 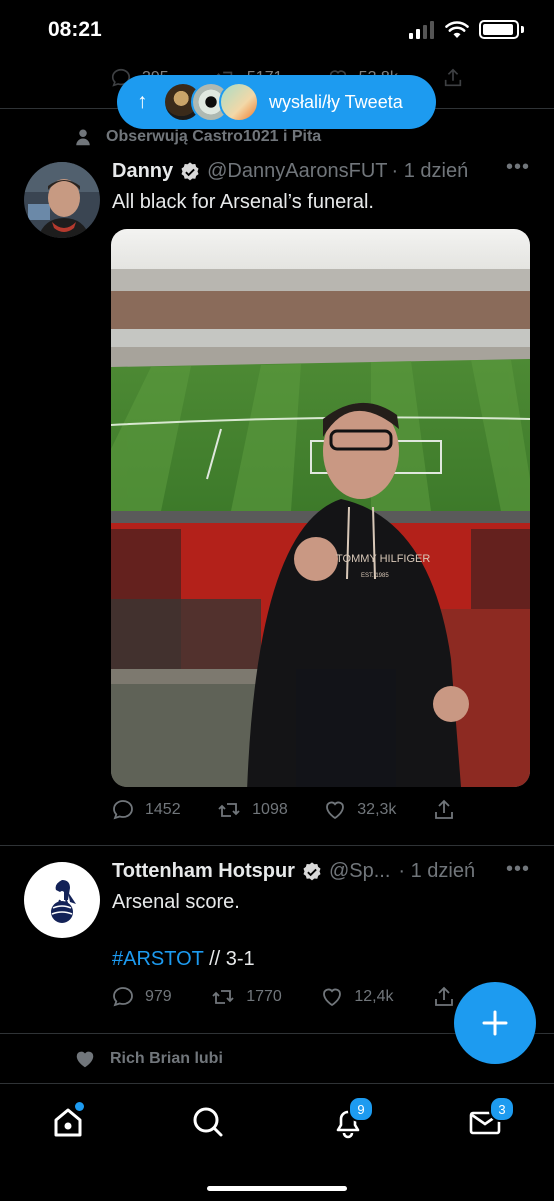 What do you see at coordinates (85, 1059) in the screenshot?
I see `heart-filled-icon` at bounding box center [85, 1059].